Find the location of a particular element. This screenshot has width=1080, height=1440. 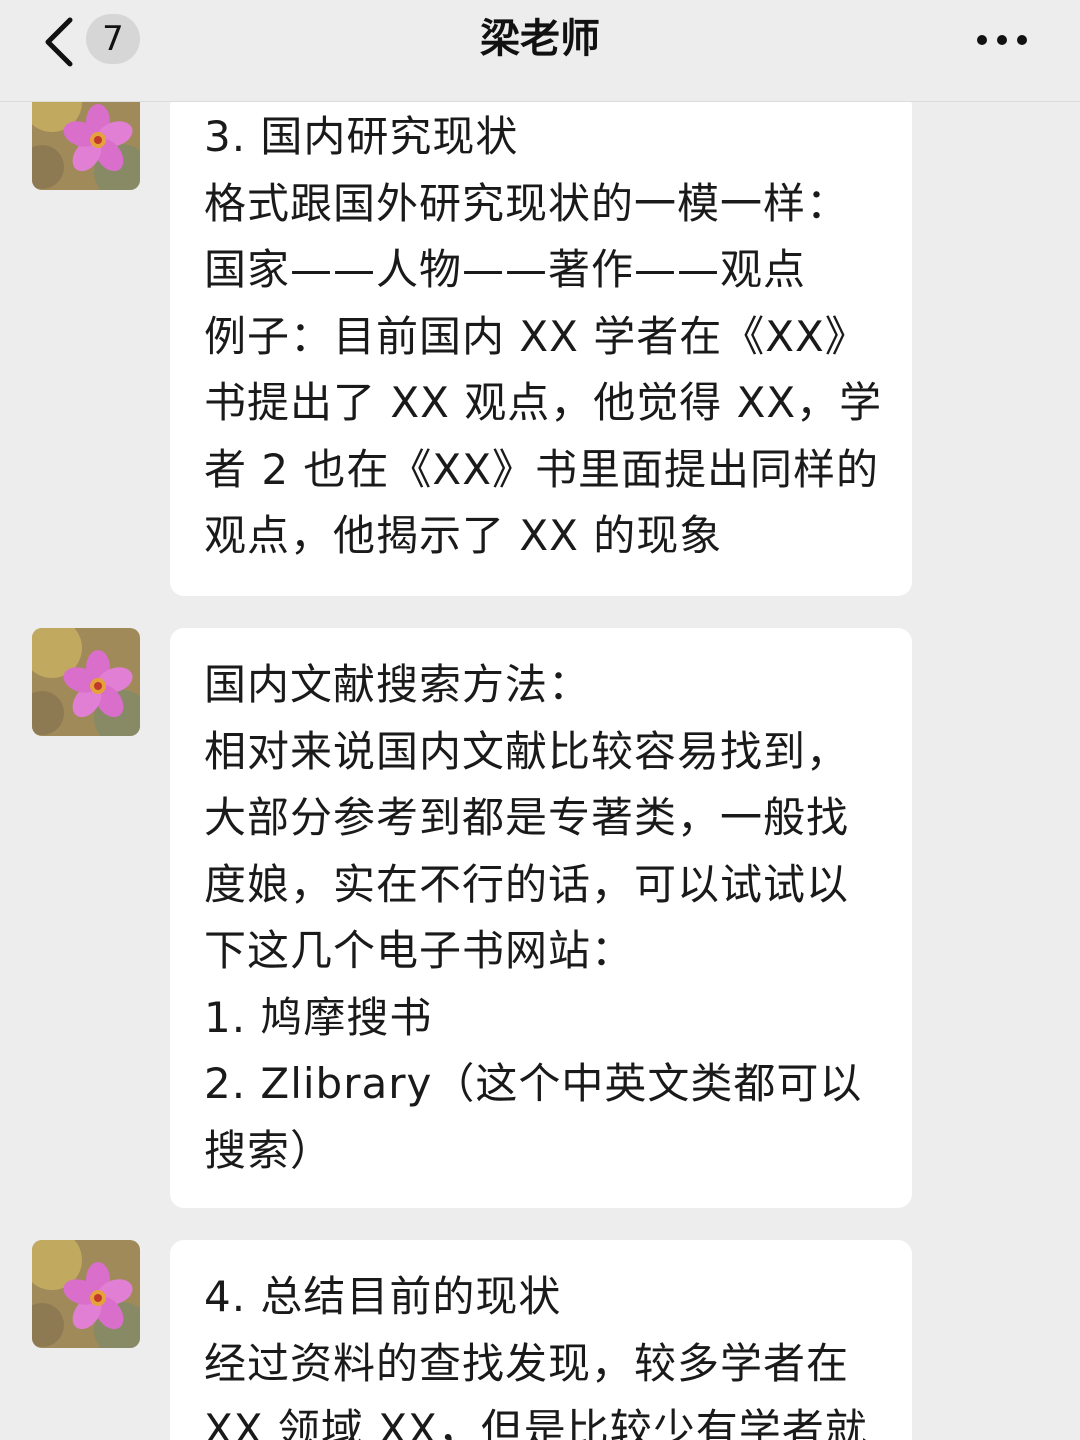

message-line: 者 2 也在《XX》书里面提出同样的 is located at coordinates (541, 469).